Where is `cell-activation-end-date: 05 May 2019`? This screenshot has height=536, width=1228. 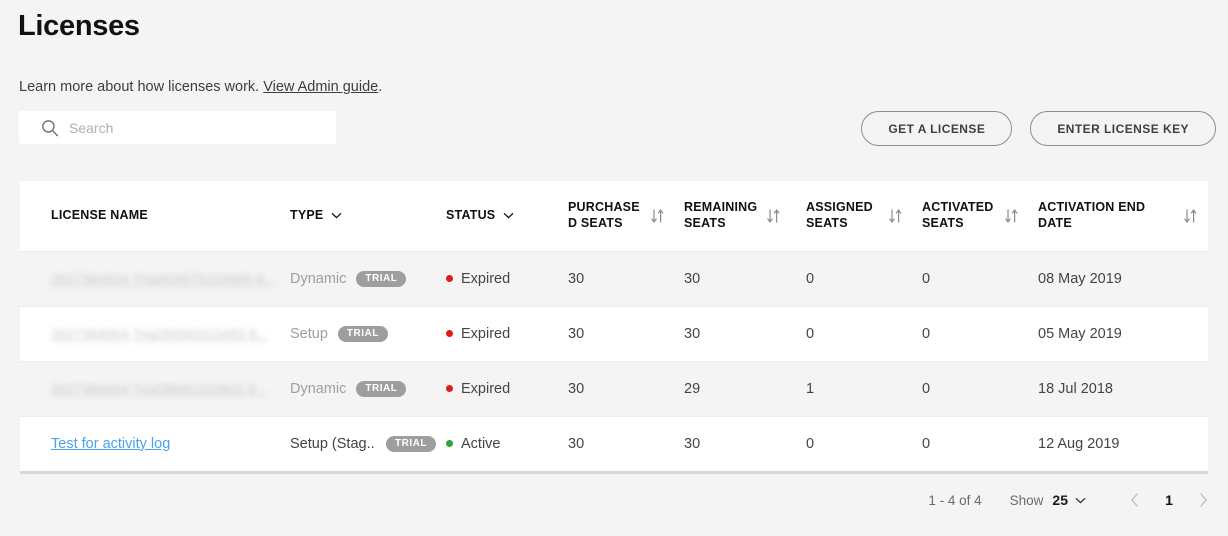
cell-activation-end-date: 05 May 2019 is located at coordinates (1123, 334).